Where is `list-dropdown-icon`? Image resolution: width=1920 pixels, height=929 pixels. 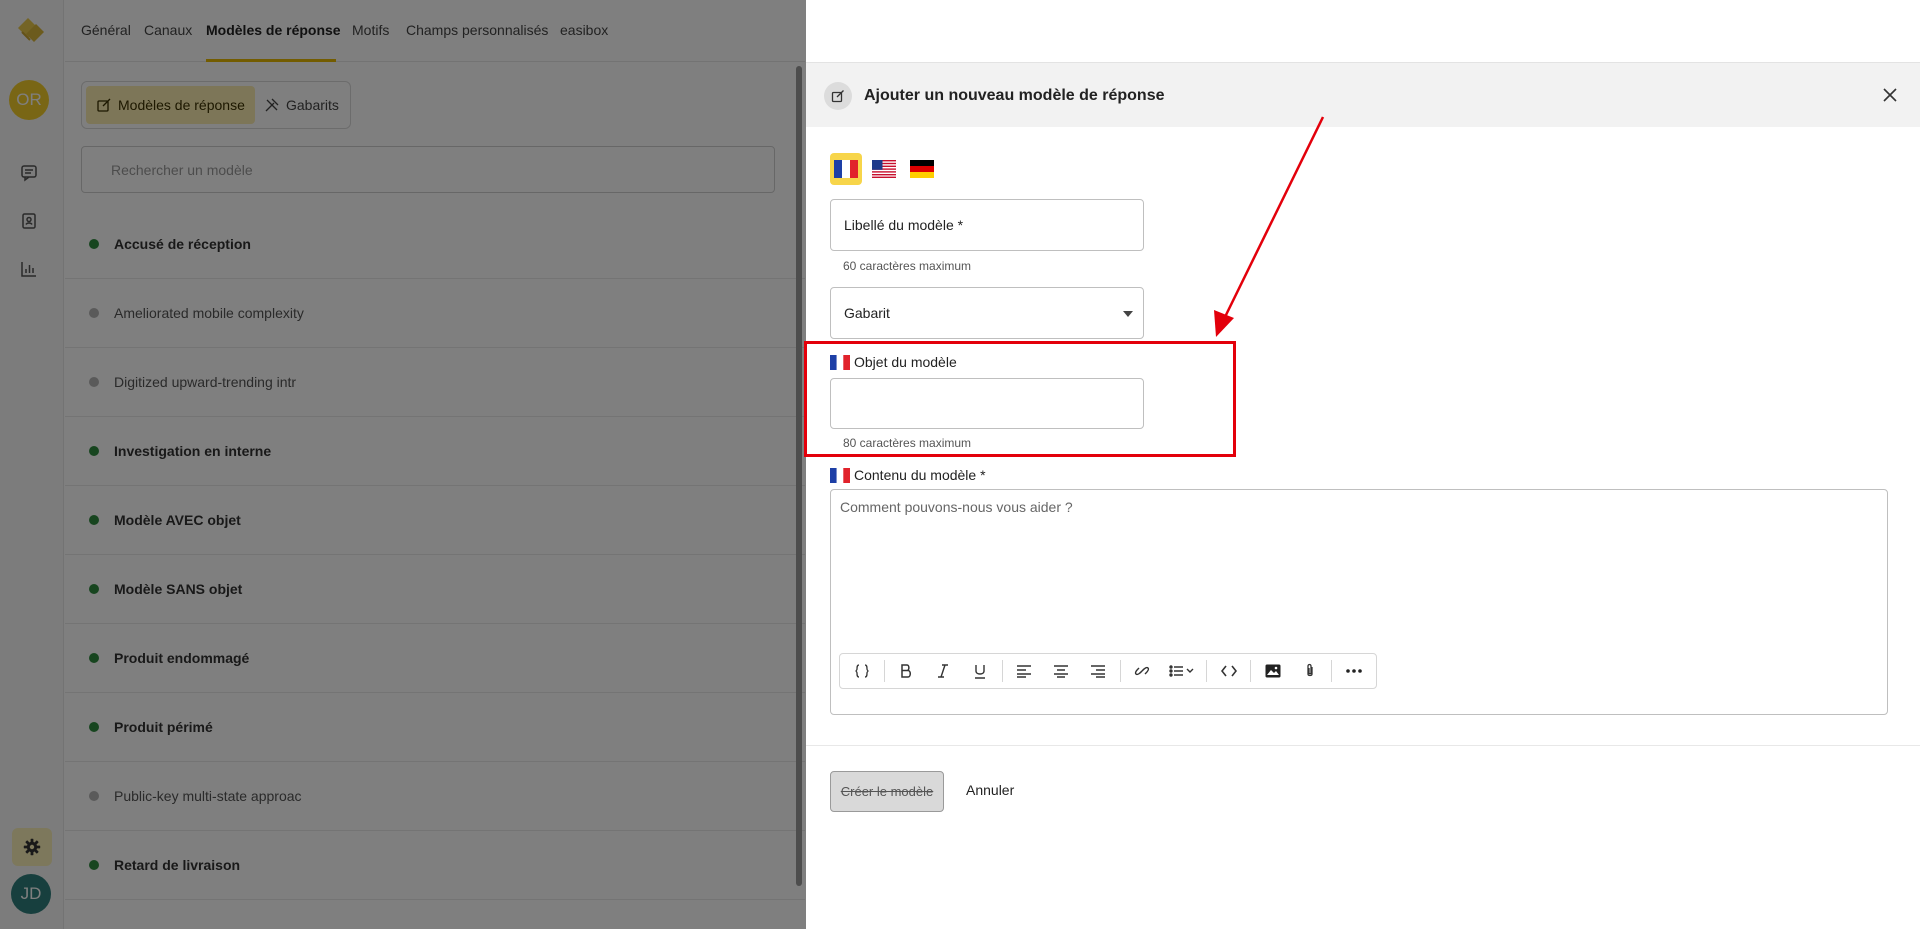 list-dropdown-icon is located at coordinates (1182, 671).